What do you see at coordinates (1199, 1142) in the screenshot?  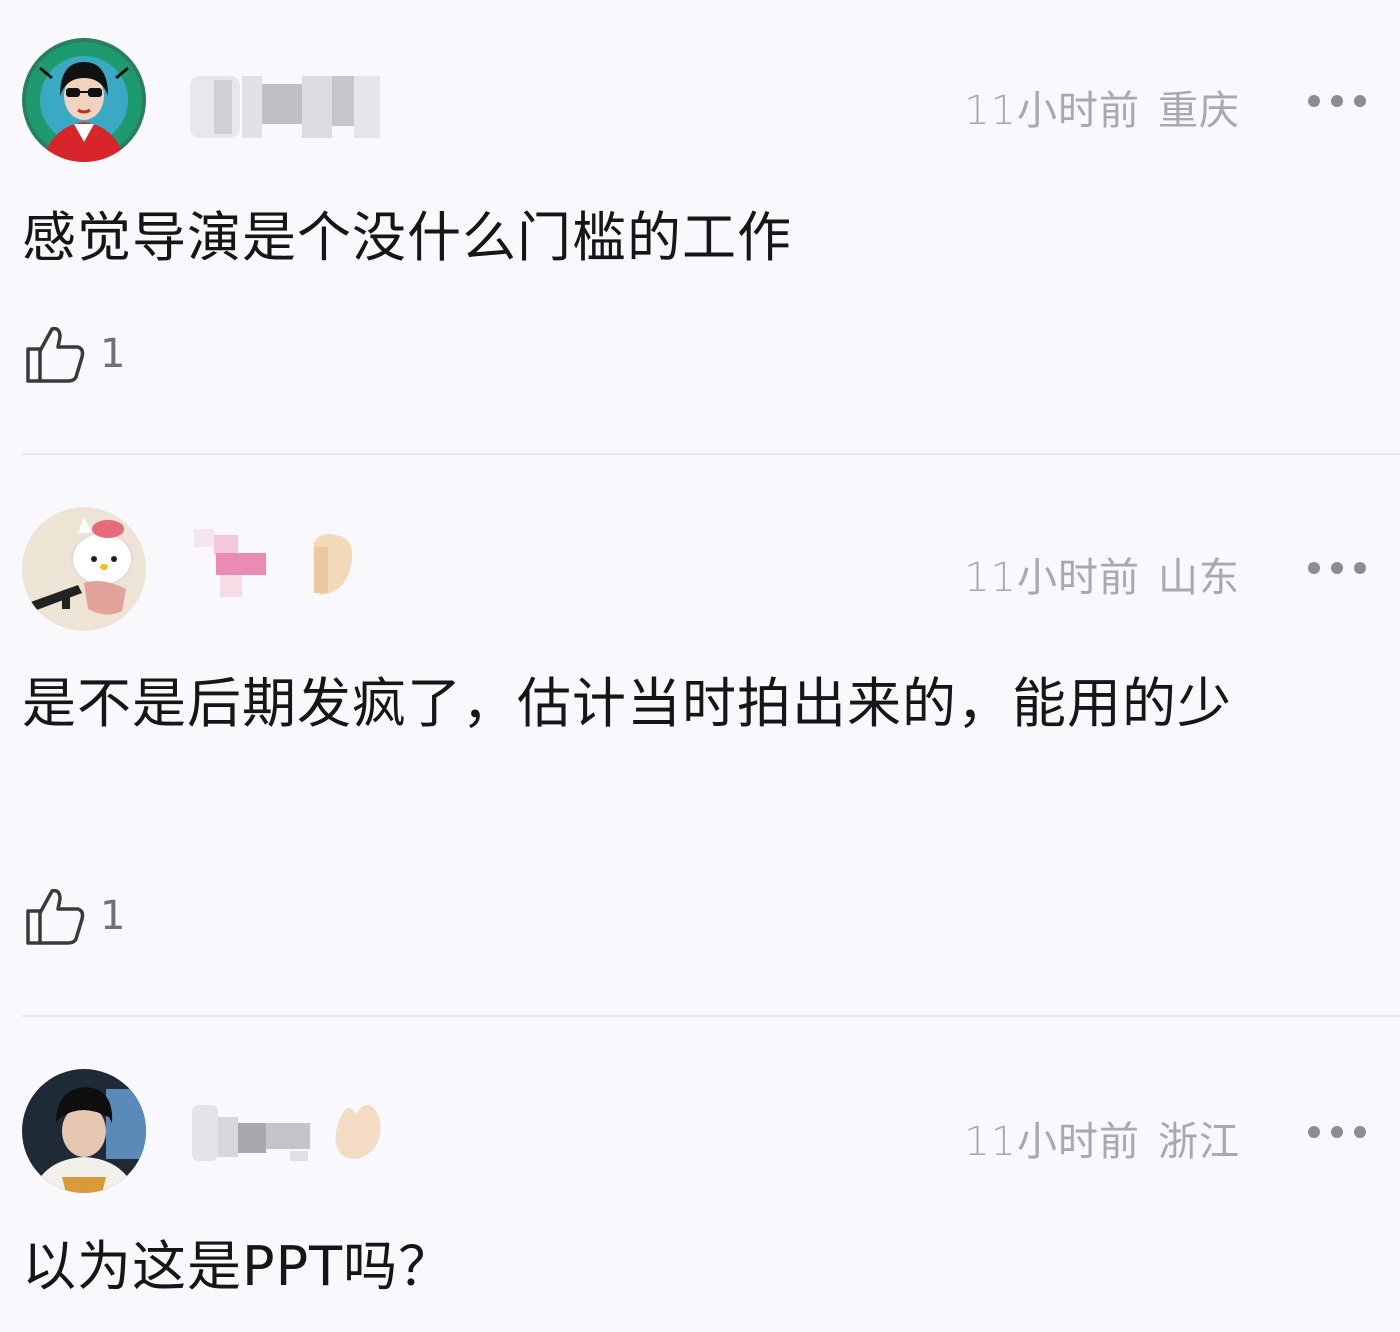 I see `comment-location: 浙江` at bounding box center [1199, 1142].